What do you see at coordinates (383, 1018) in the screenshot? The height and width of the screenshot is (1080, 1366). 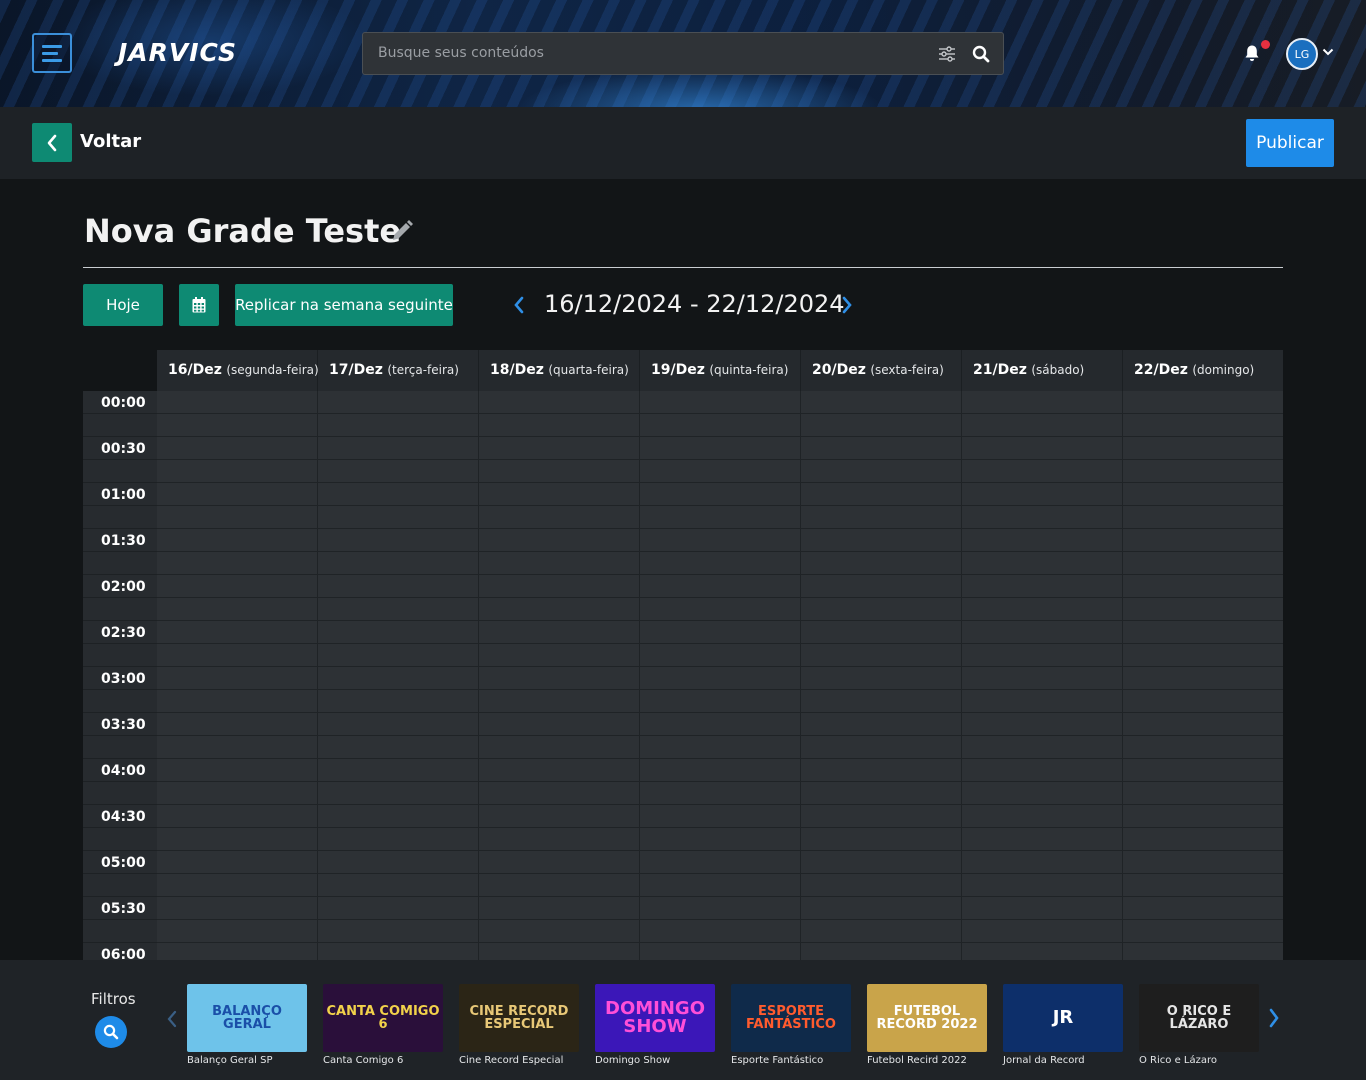 I see `program-thumbnail: CANTA COMIGO 6` at bounding box center [383, 1018].